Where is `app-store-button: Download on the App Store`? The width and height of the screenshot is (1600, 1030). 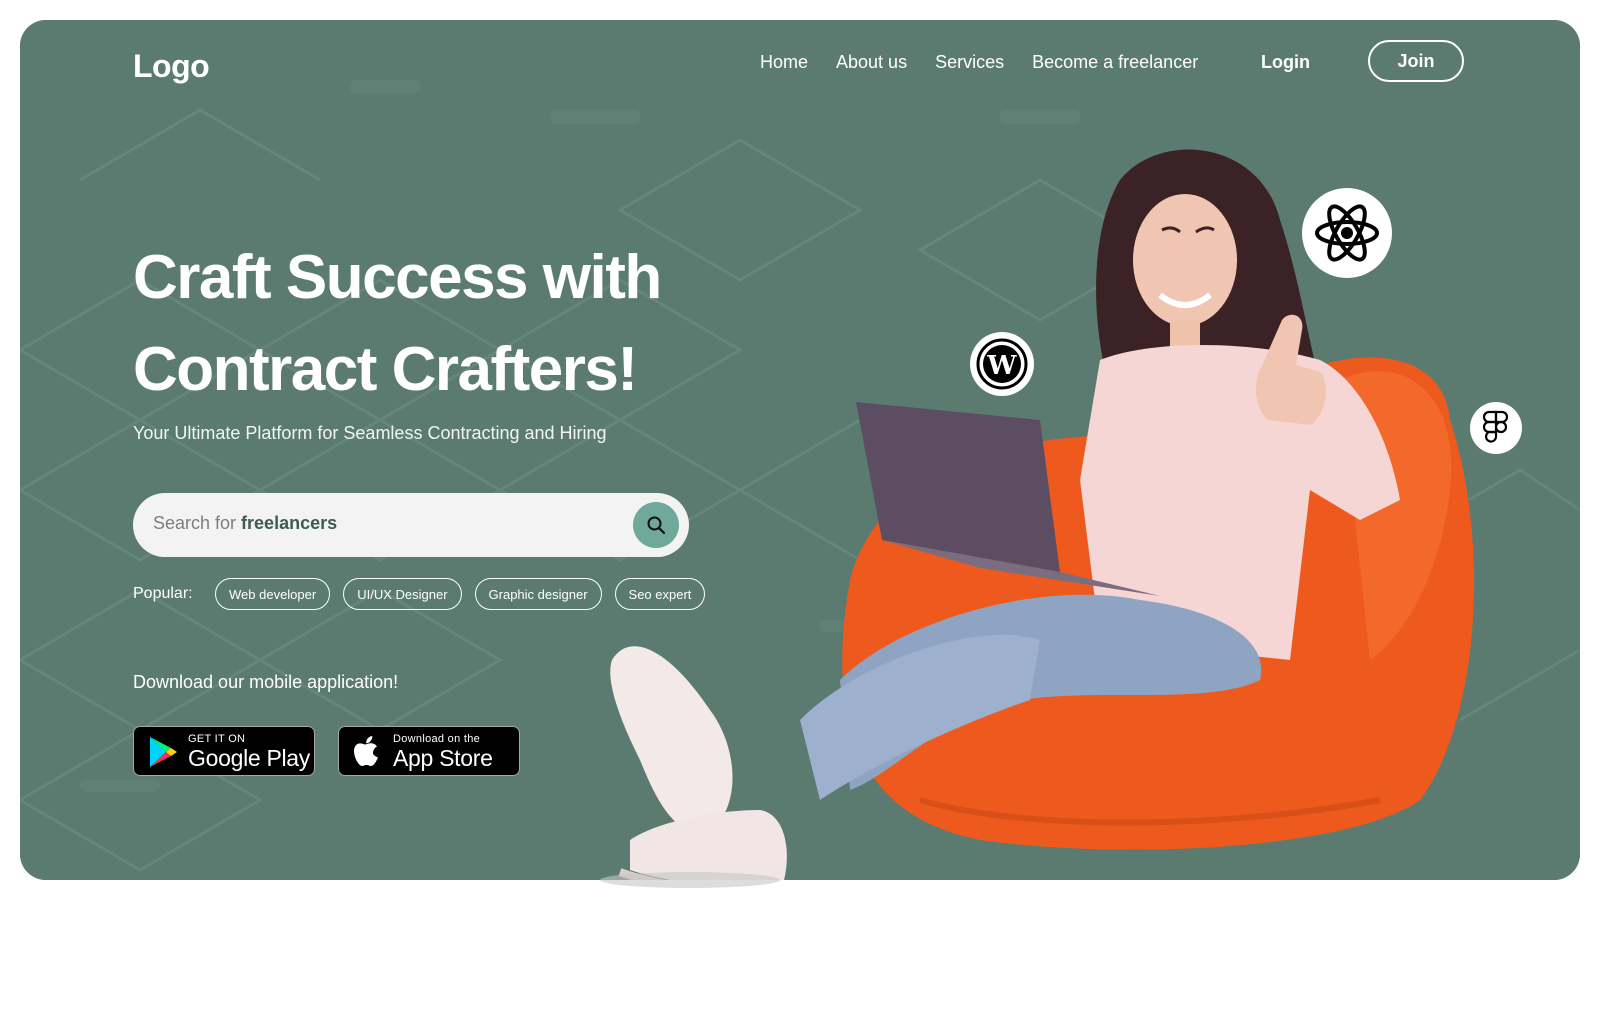
app-store-button: Download on the App Store is located at coordinates (429, 751).